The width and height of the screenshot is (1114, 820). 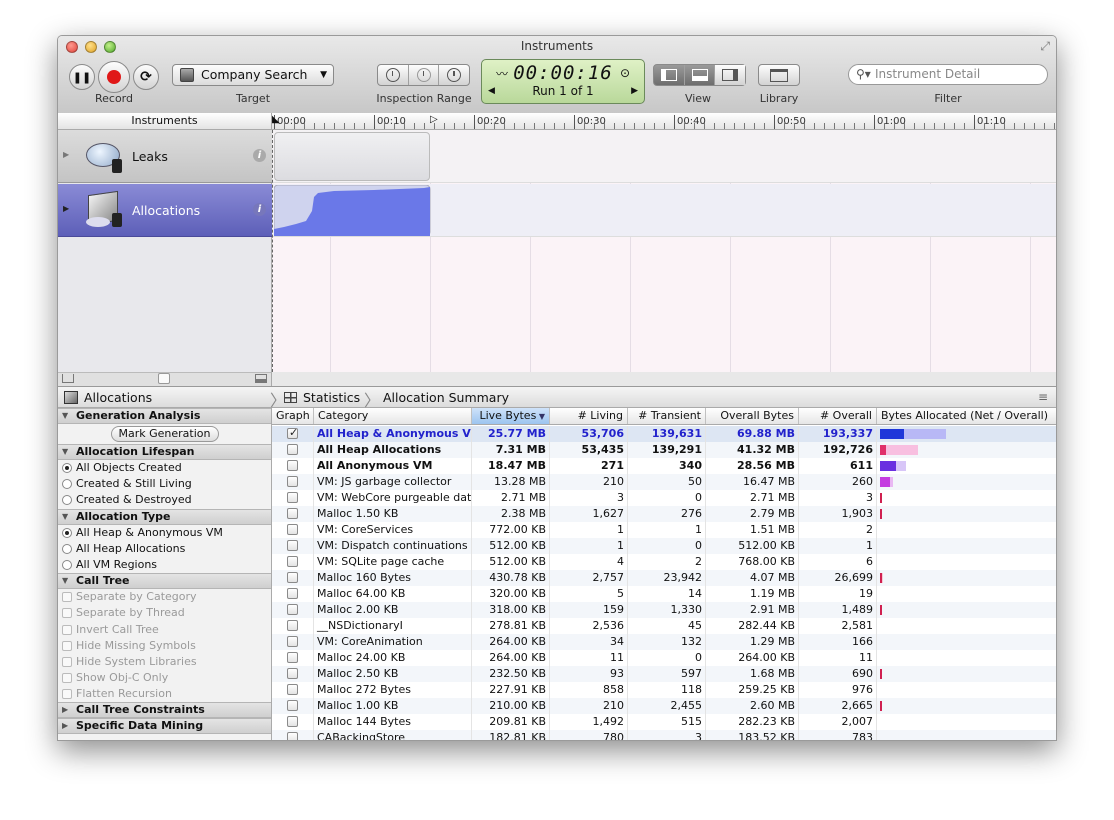 What do you see at coordinates (164, 710) in the screenshot?
I see `section-call-tree-constraints: Call Tree Constraints` at bounding box center [164, 710].